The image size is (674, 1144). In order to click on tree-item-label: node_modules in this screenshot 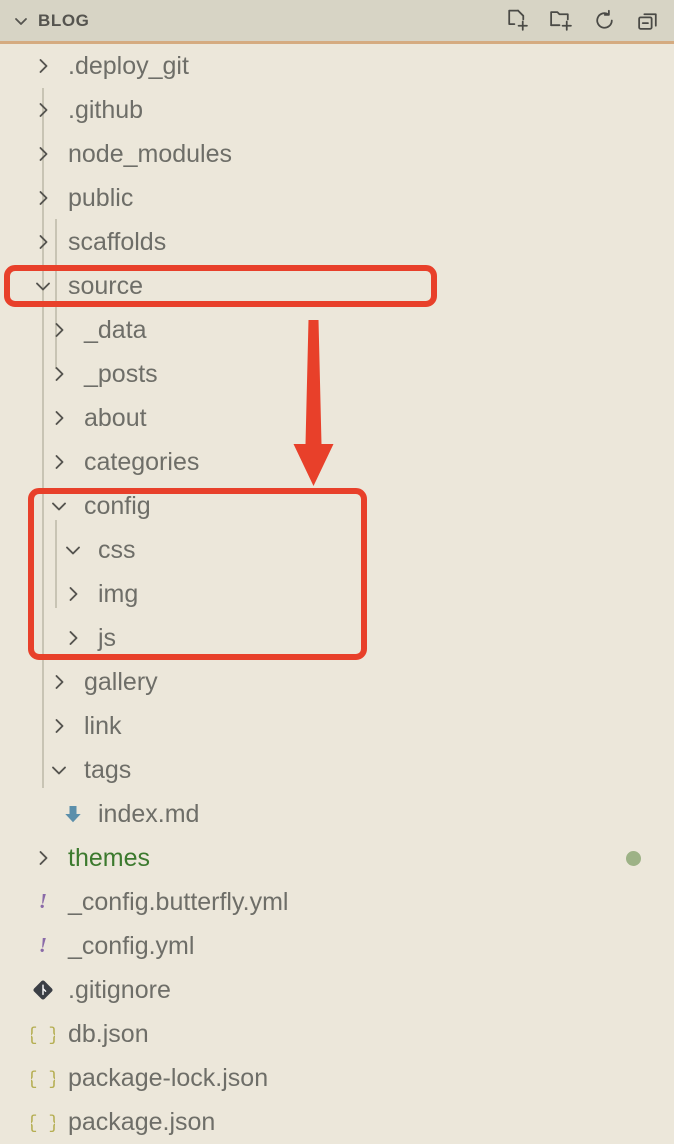, I will do `click(150, 153)`.